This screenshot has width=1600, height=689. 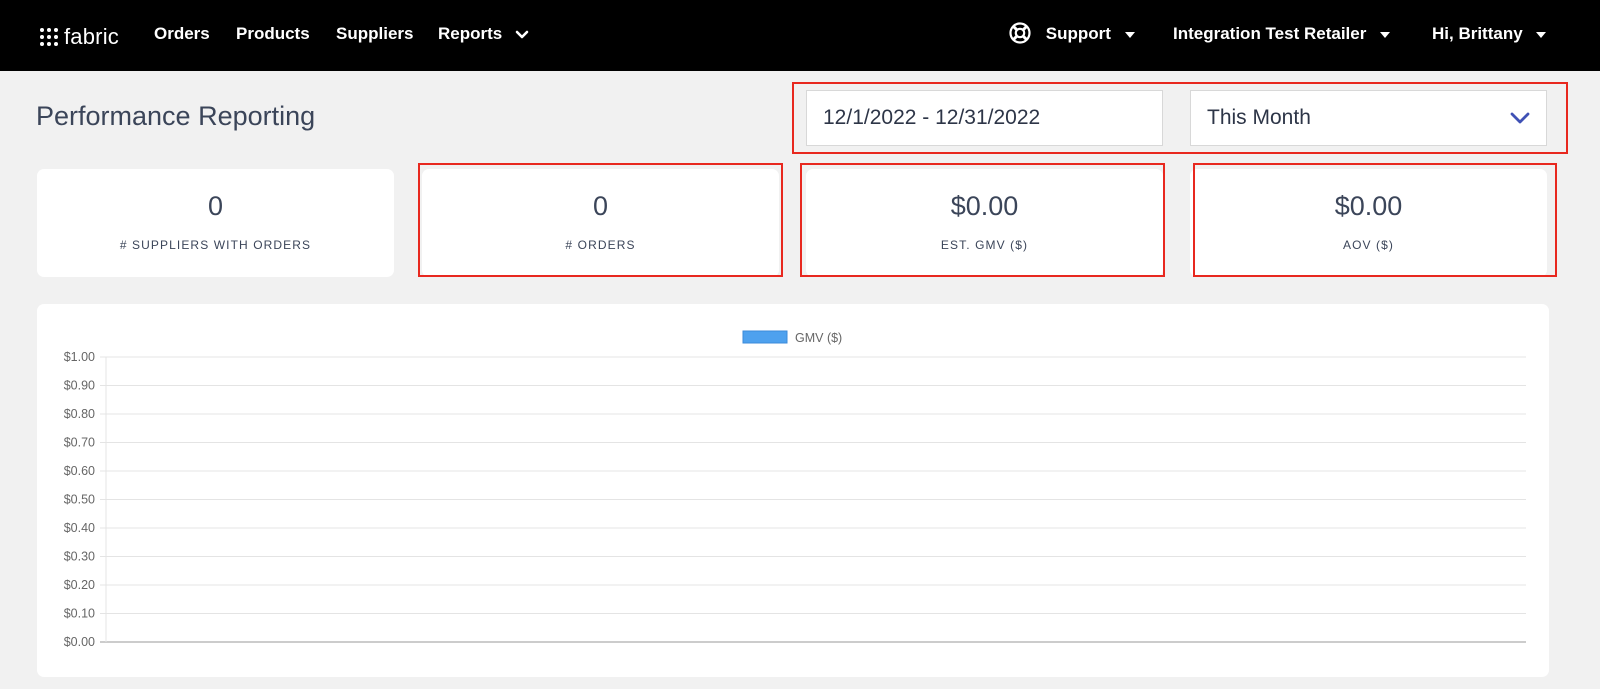 I want to click on highlight-gmv-card, so click(x=982, y=220).